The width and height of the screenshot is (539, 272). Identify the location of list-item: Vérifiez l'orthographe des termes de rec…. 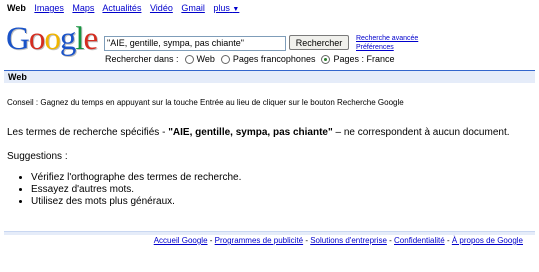
(136, 178).